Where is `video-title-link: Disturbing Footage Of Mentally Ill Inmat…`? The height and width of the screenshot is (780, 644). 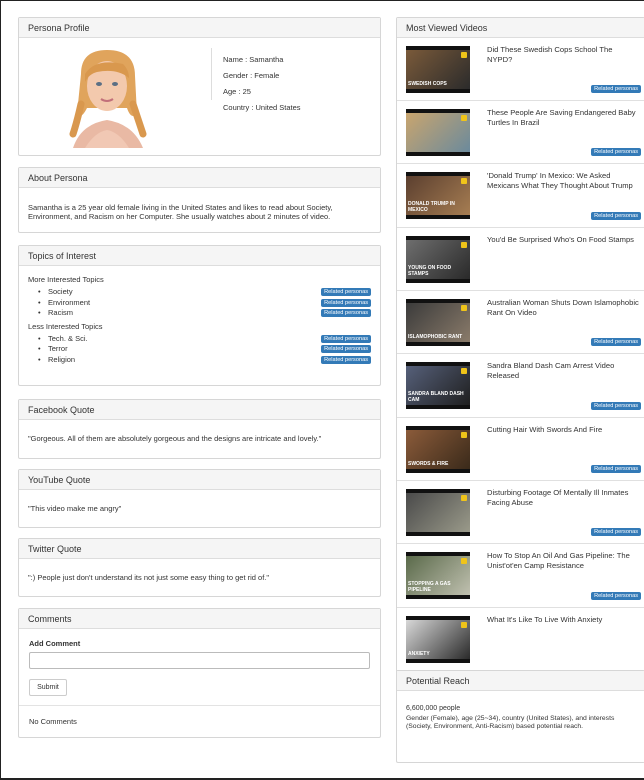 video-title-link: Disturbing Footage Of Mentally Ill Inmat… is located at coordinates (563, 498).